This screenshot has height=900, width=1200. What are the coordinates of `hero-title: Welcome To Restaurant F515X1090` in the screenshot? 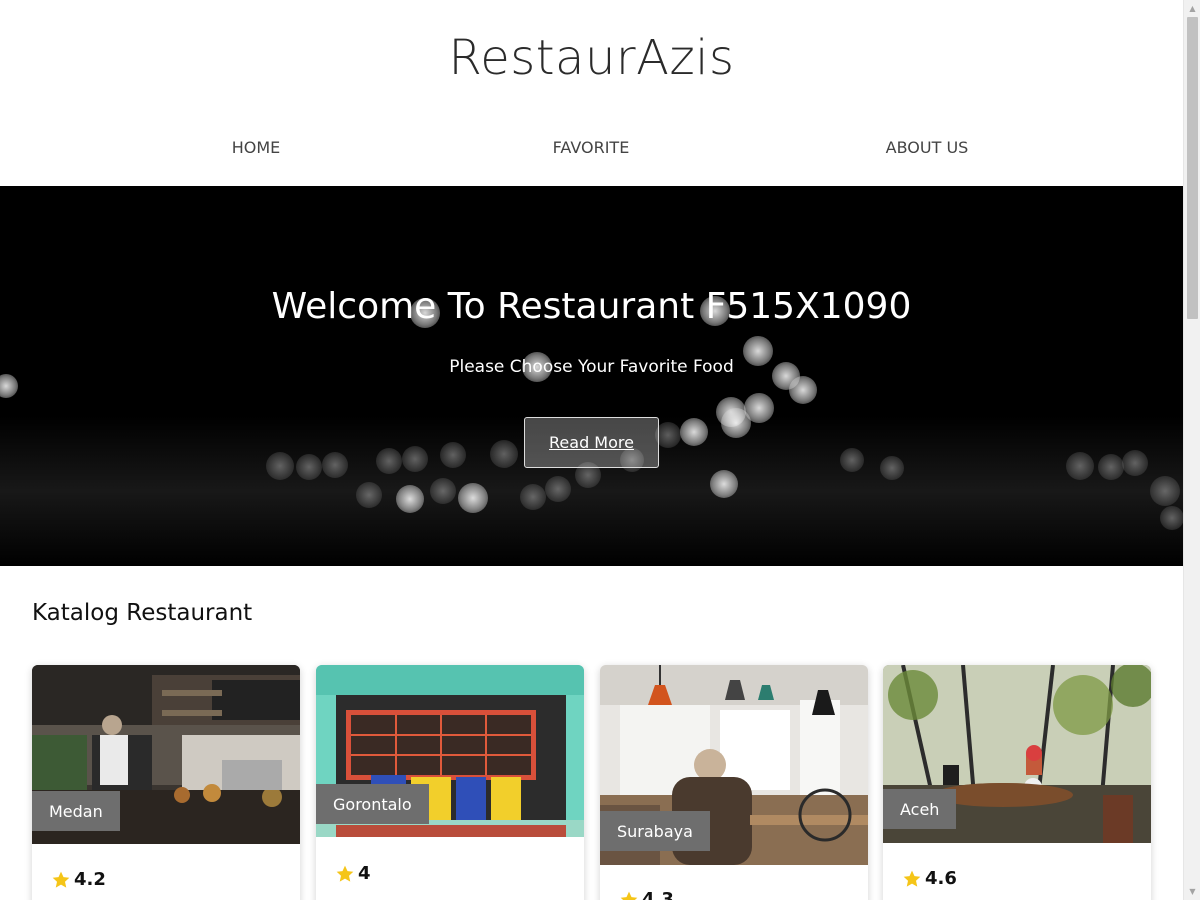 It's located at (591, 306).